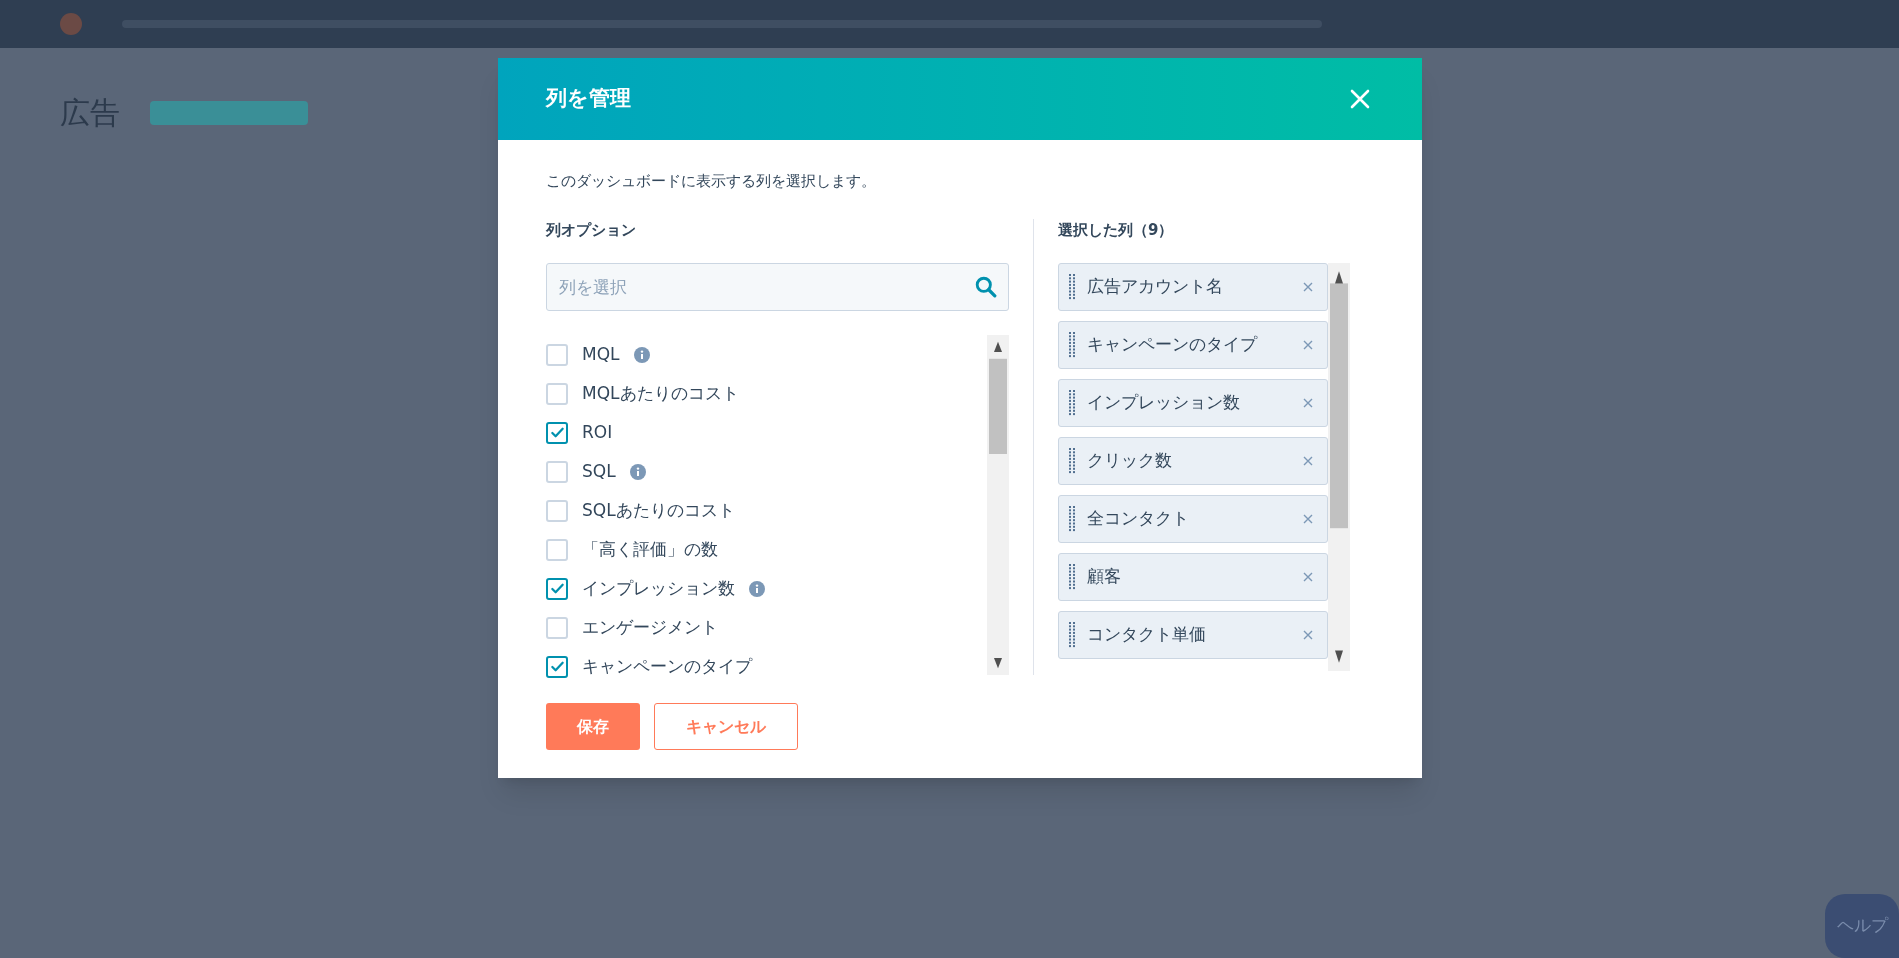  Describe the element at coordinates (601, 354) in the screenshot. I see `column-option-label: MQL` at that location.